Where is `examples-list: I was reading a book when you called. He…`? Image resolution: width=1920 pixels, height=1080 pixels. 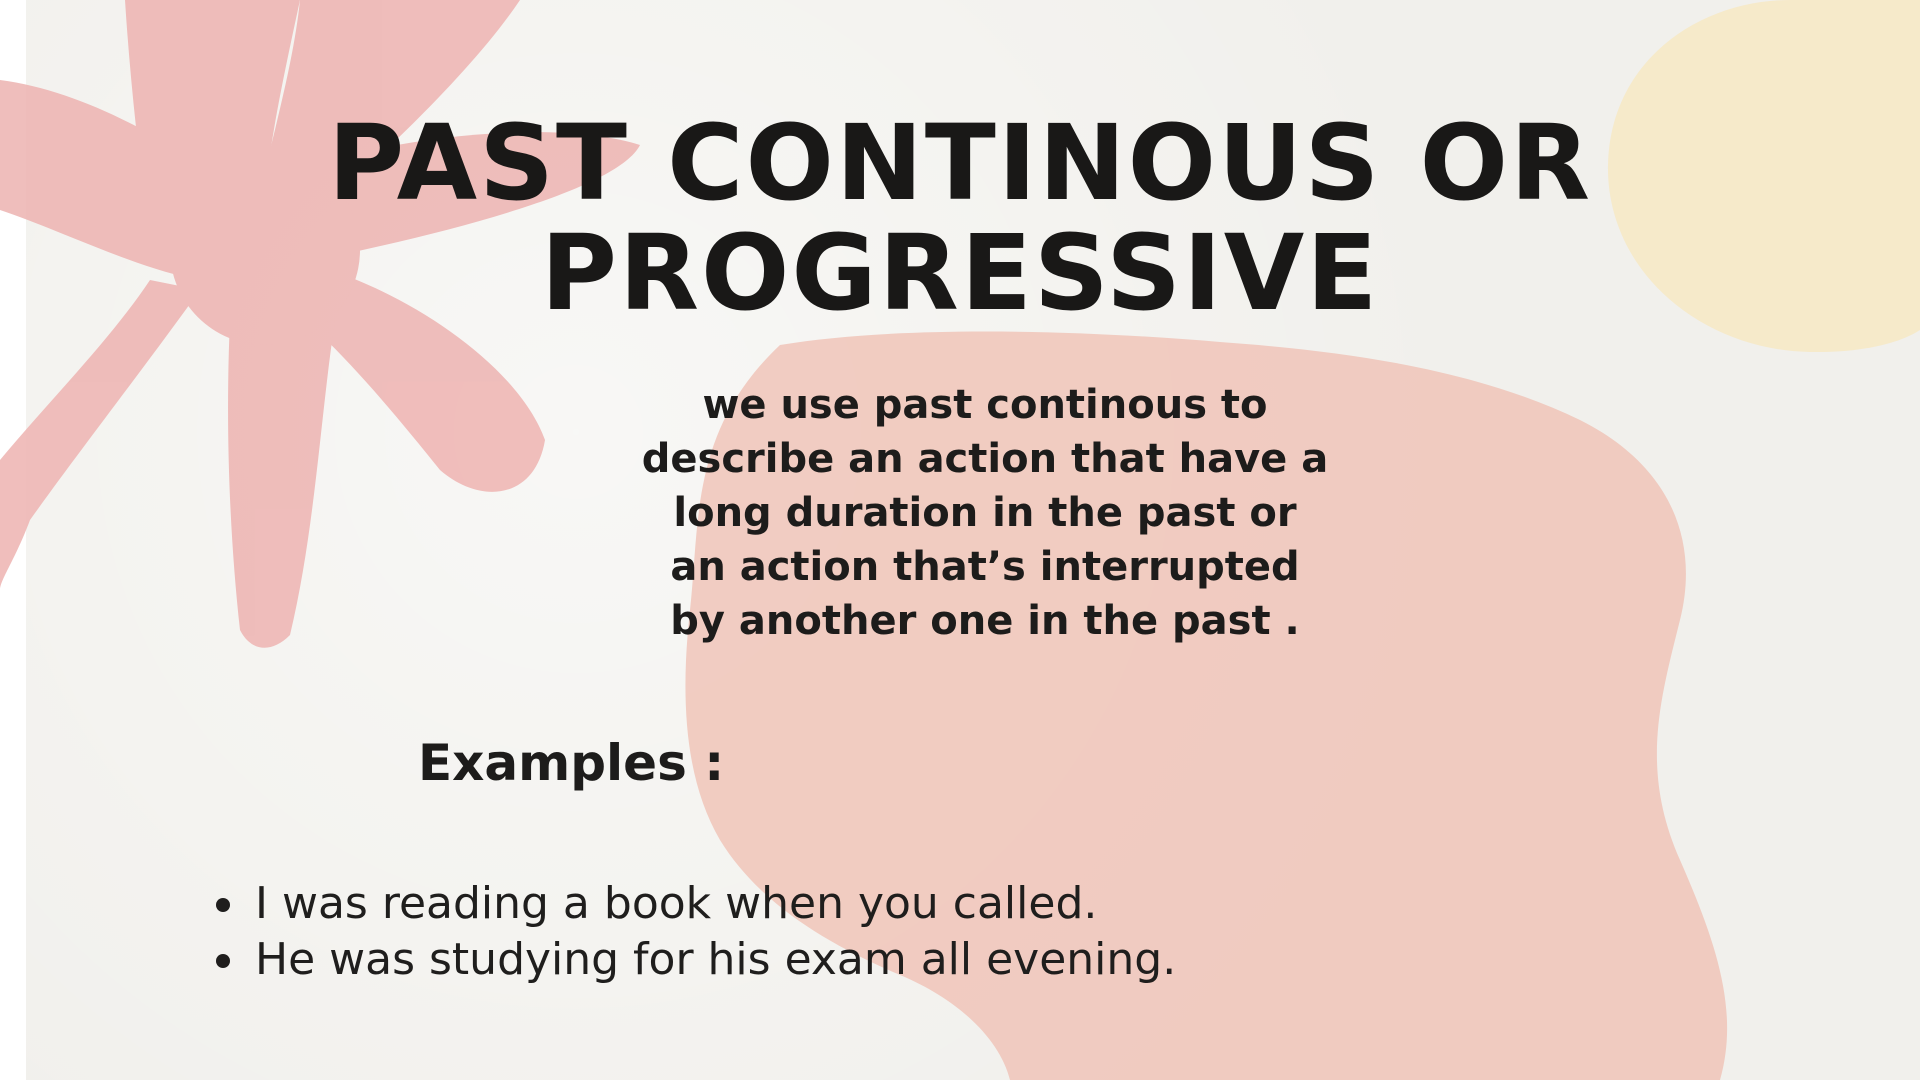
examples-list: I was reading a book when you called. He… is located at coordinates (693, 932).